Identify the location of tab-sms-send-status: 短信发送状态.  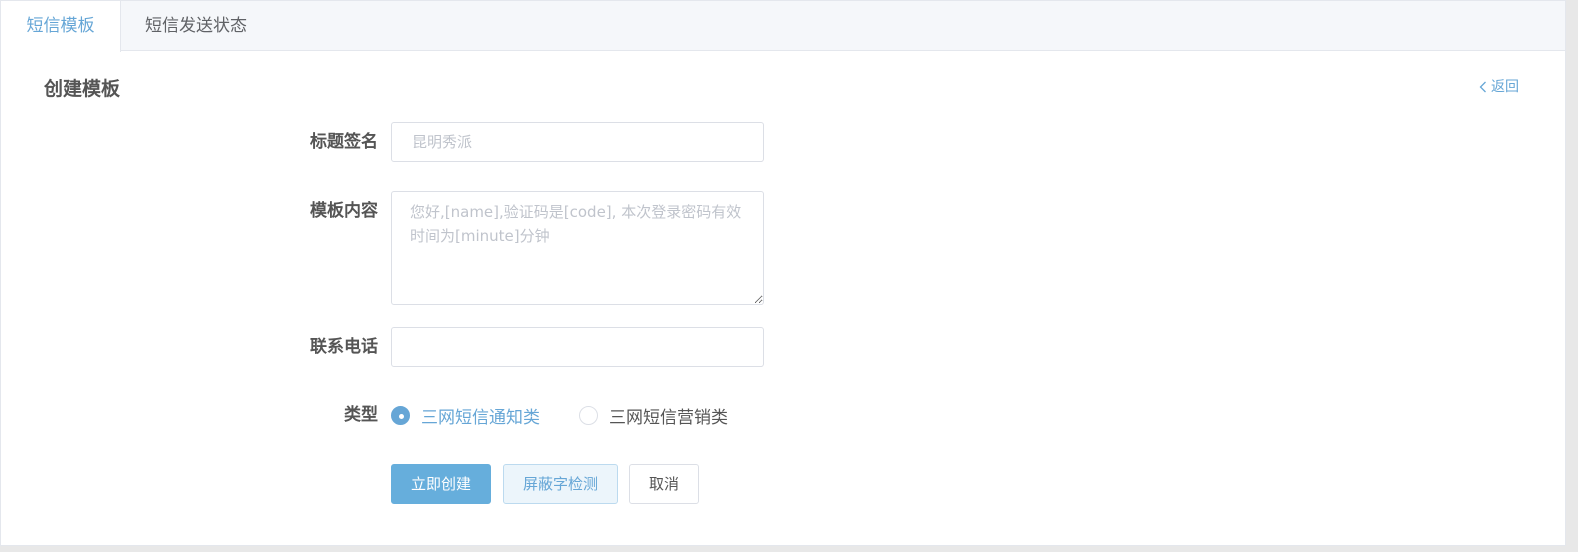
(196, 26).